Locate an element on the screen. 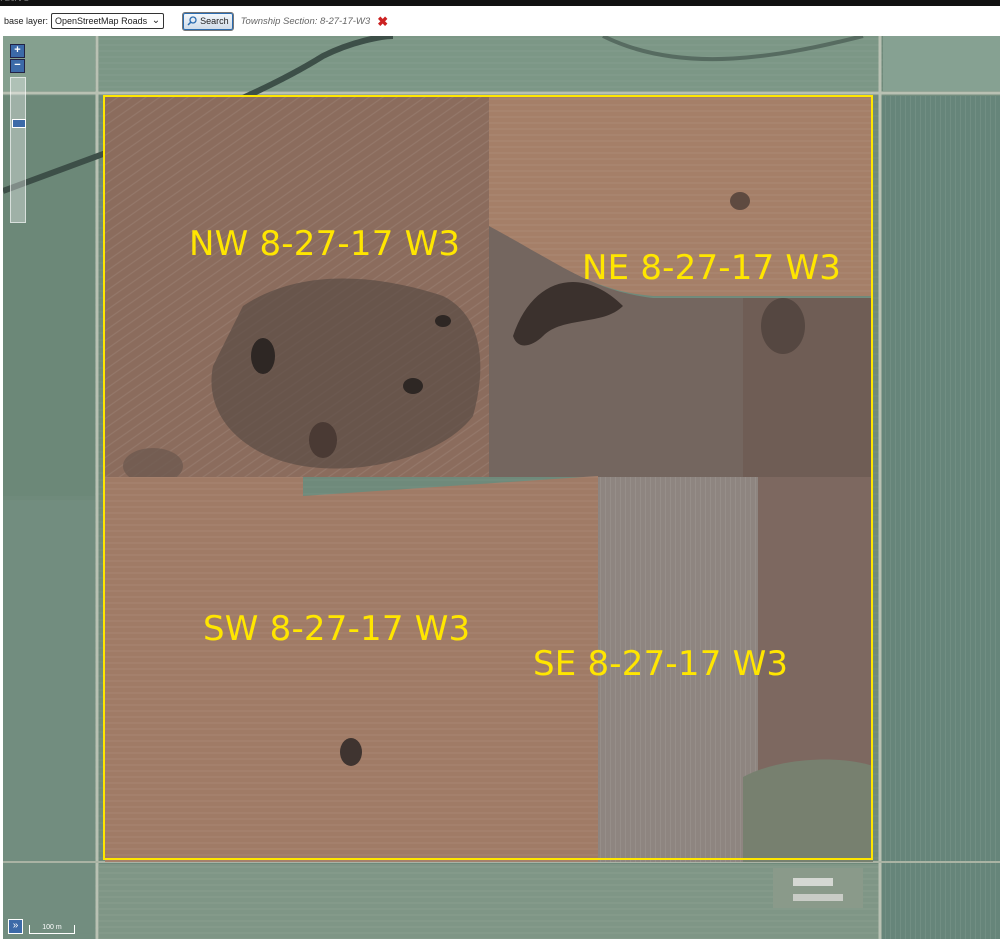 The width and height of the screenshot is (1000, 939). zoom-out-button: − is located at coordinates (17, 66).